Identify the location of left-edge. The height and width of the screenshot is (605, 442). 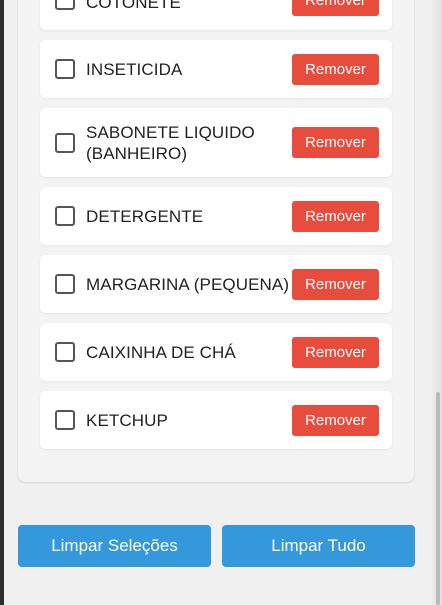
(2, 302).